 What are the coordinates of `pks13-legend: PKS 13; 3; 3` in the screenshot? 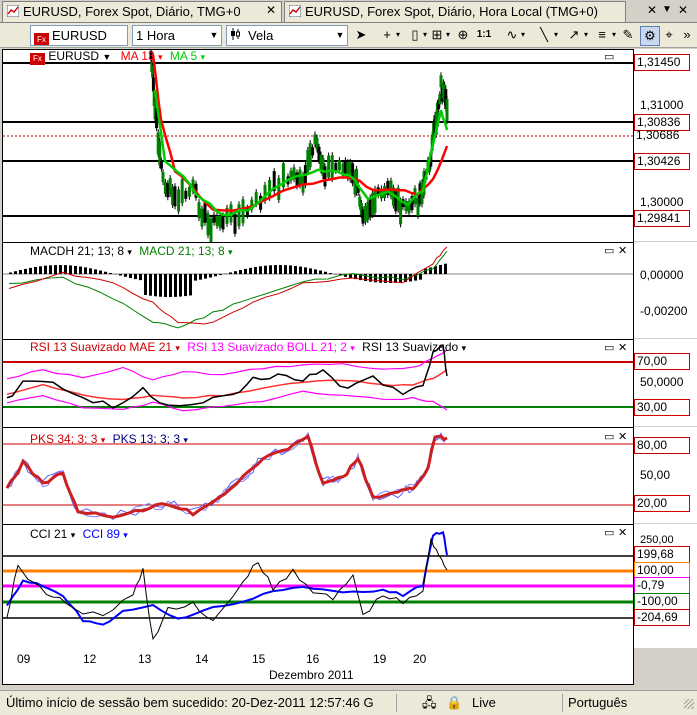 It's located at (146, 439).